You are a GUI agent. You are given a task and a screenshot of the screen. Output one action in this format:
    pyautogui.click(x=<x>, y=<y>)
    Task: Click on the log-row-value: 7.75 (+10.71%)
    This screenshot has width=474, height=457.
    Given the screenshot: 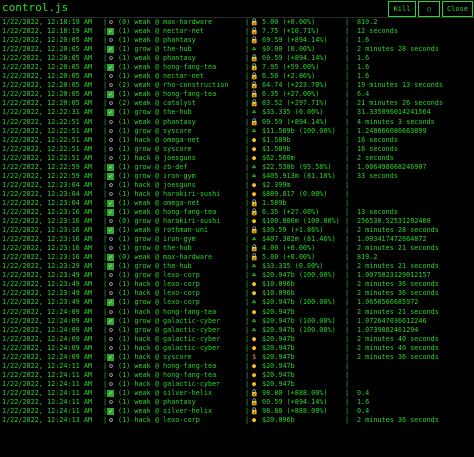 What is the action you would take?
    pyautogui.click(x=291, y=31)
    